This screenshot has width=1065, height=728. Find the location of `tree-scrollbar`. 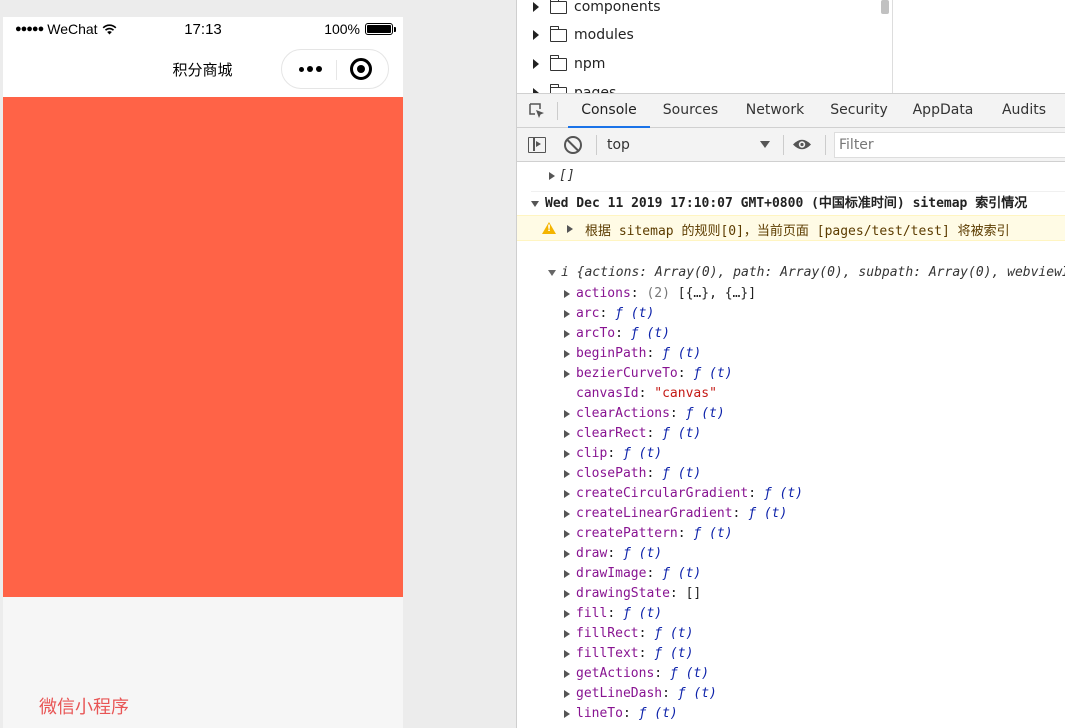

tree-scrollbar is located at coordinates (885, 7).